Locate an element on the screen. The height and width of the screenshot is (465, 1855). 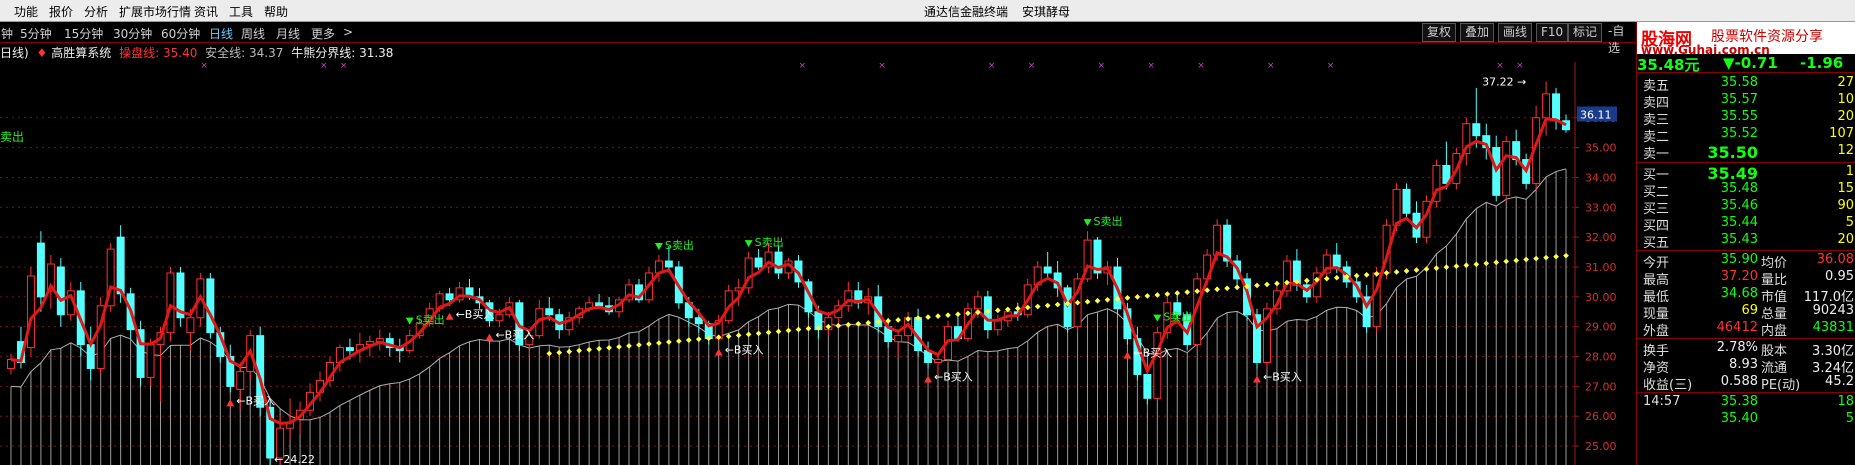
tick-price: 35.38 is located at coordinates (1739, 401).